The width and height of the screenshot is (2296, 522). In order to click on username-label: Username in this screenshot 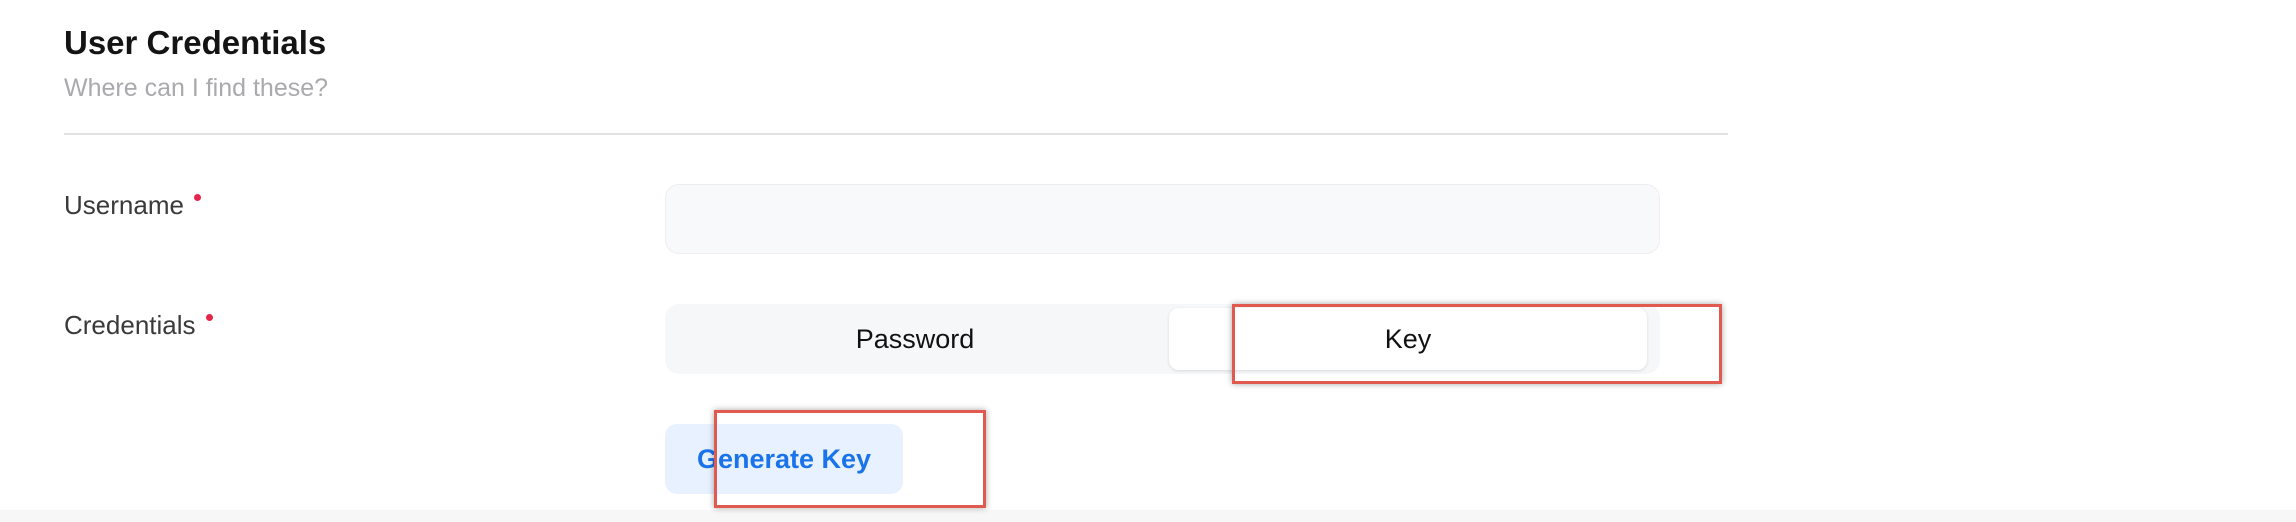, I will do `click(132, 205)`.